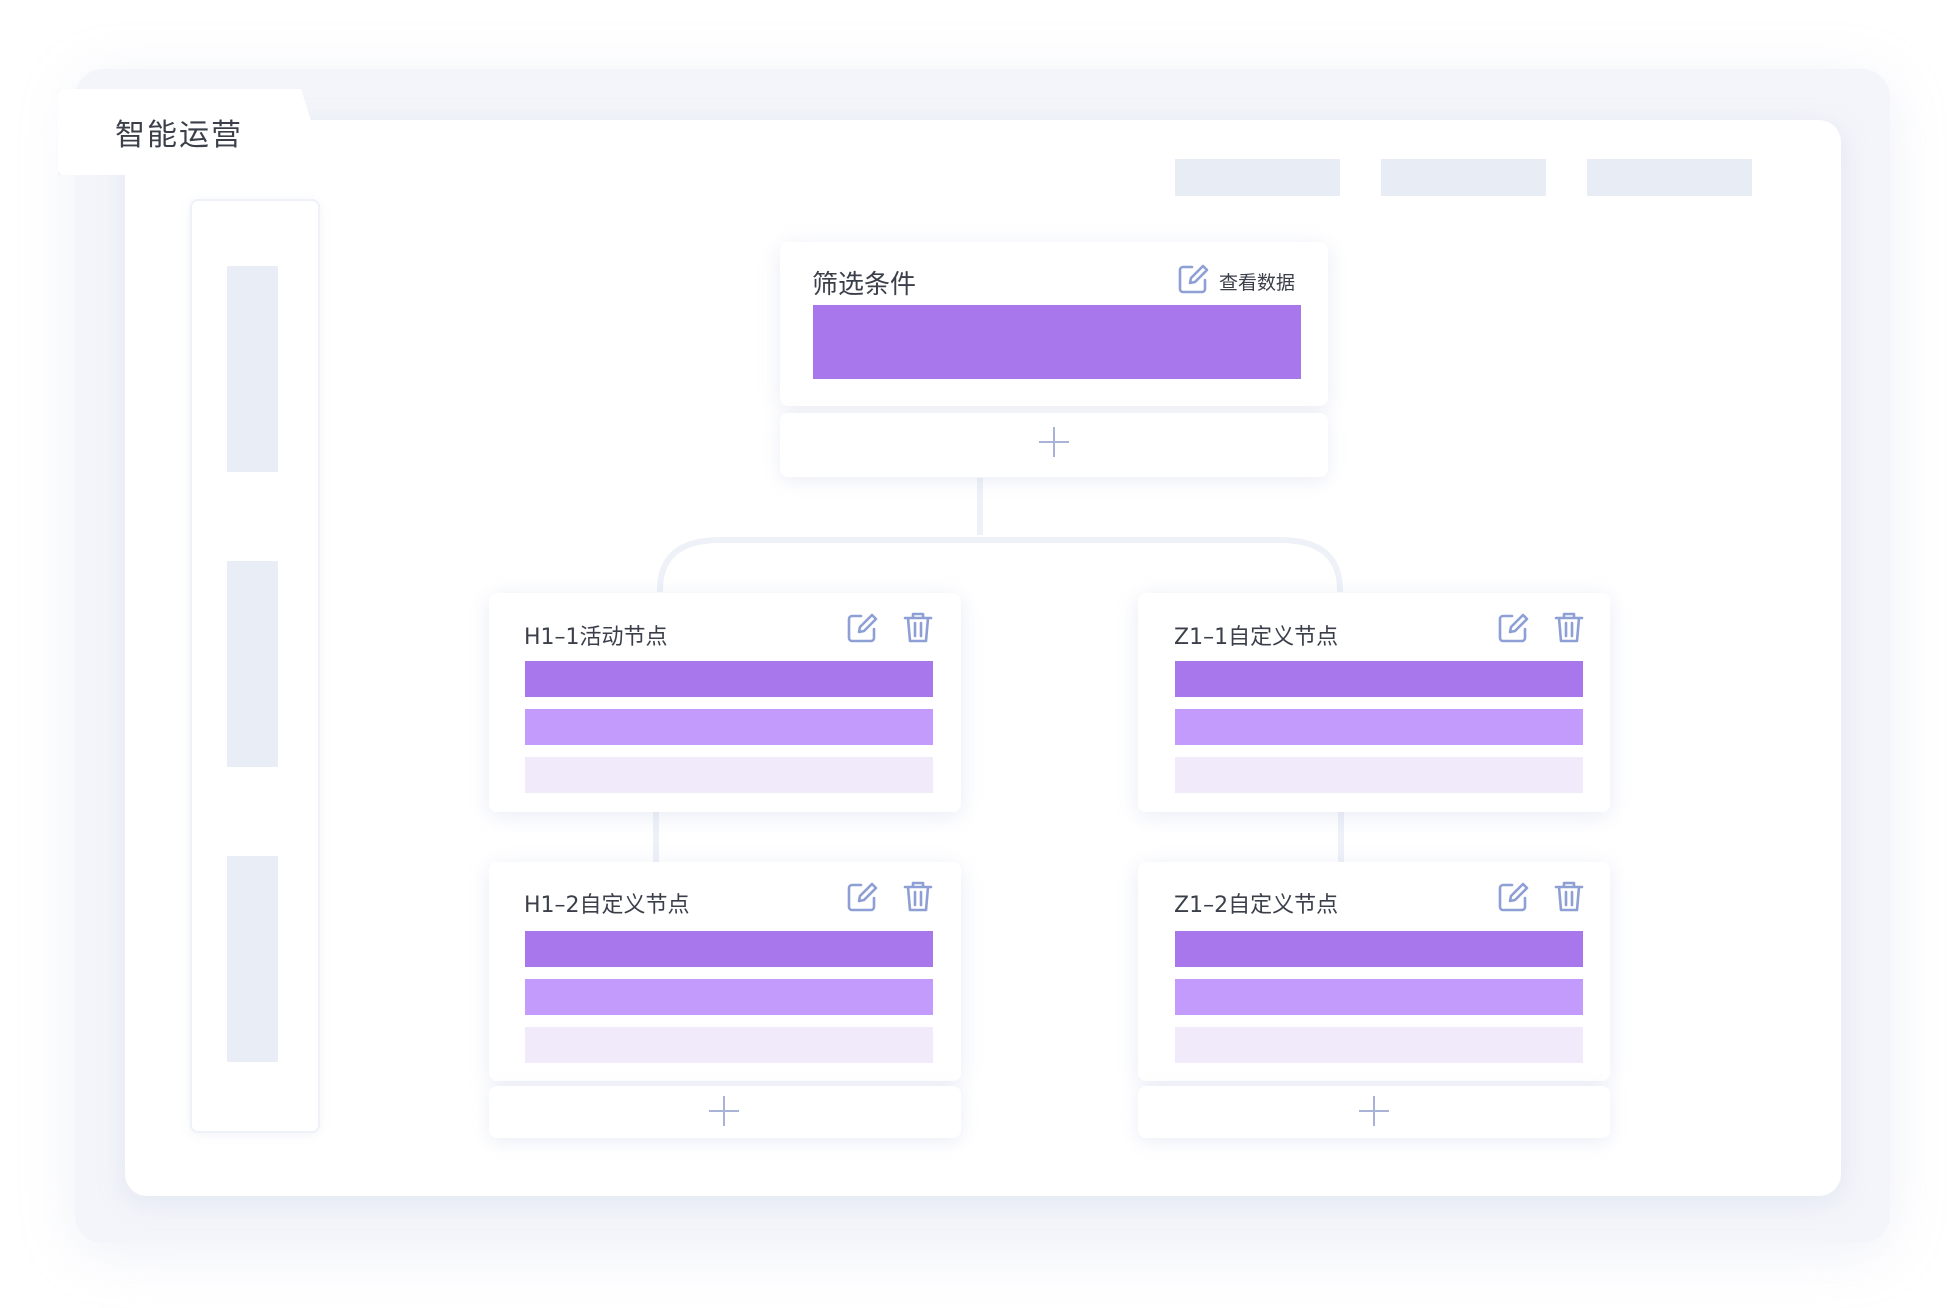  Describe the element at coordinates (1256, 905) in the screenshot. I see `node-title: Z1–2自定义节点` at that location.